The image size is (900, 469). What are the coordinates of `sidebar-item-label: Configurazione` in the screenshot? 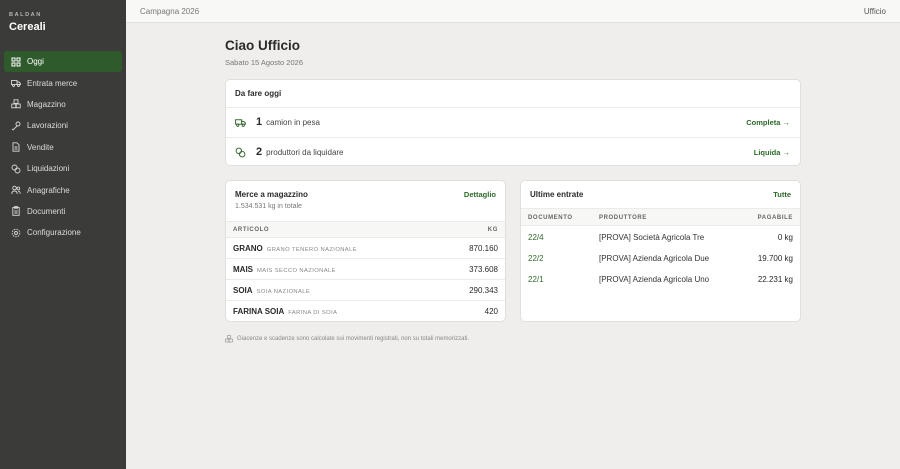 It's located at (54, 233).